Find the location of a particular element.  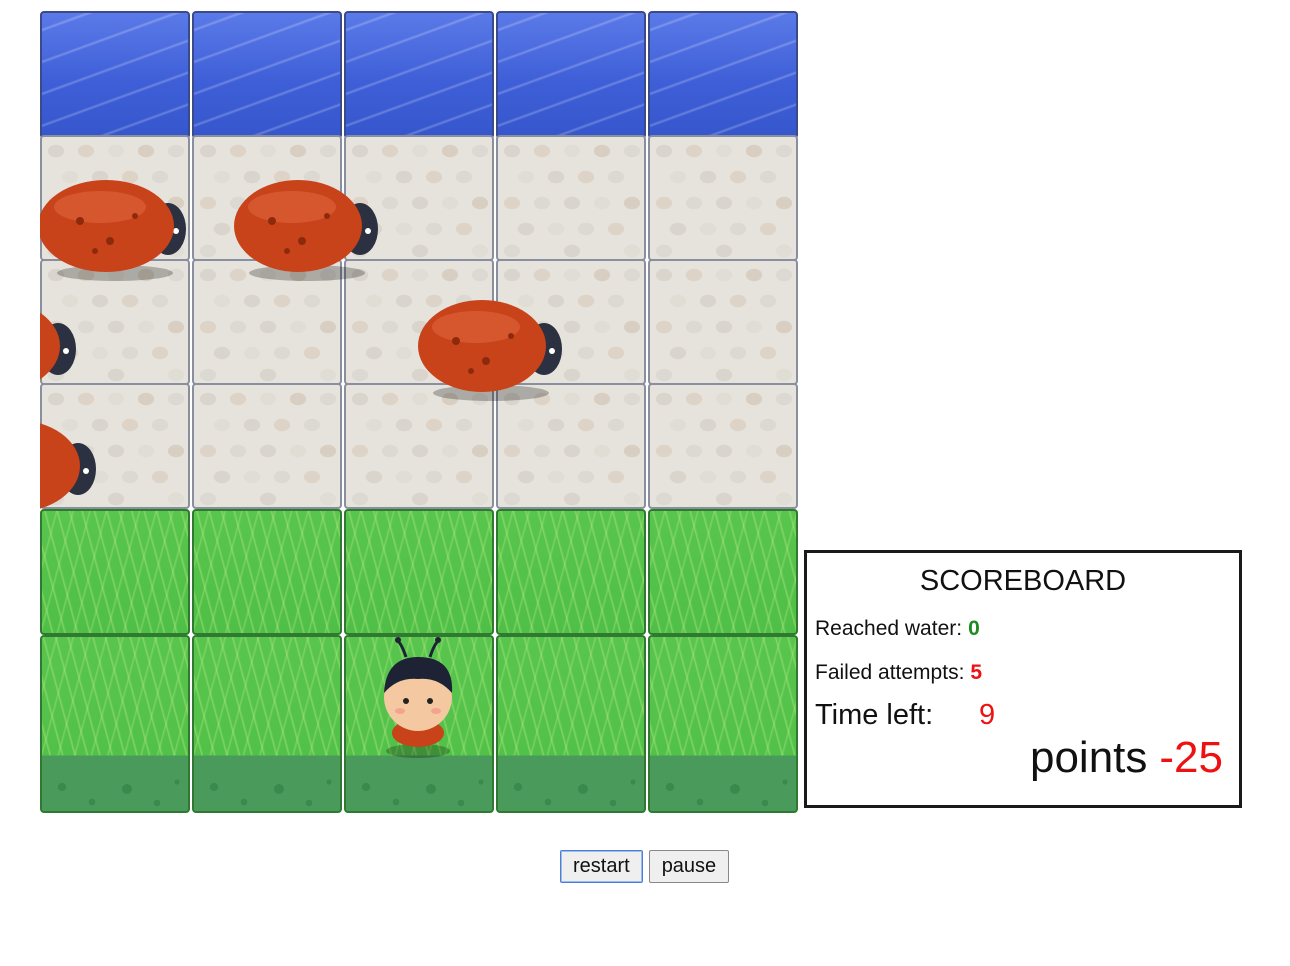

game-controls: restart pause is located at coordinates (645, 866).